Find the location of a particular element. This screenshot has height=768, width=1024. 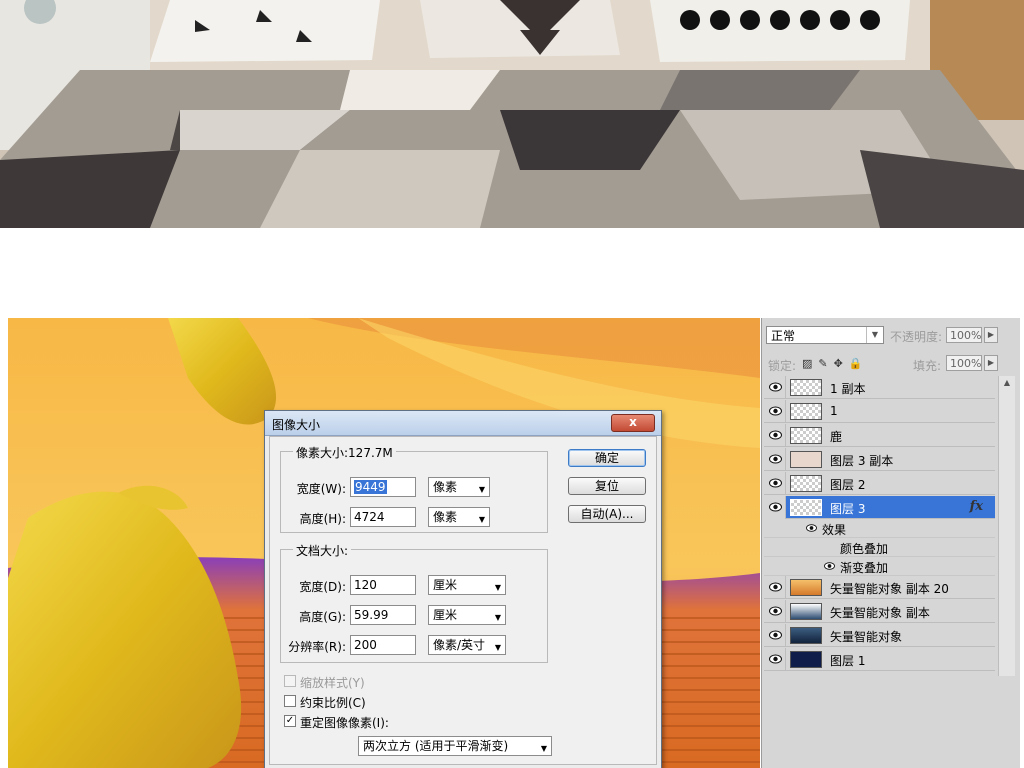

effect-item-label: 渐变叠加 is located at coordinates (864, 568).